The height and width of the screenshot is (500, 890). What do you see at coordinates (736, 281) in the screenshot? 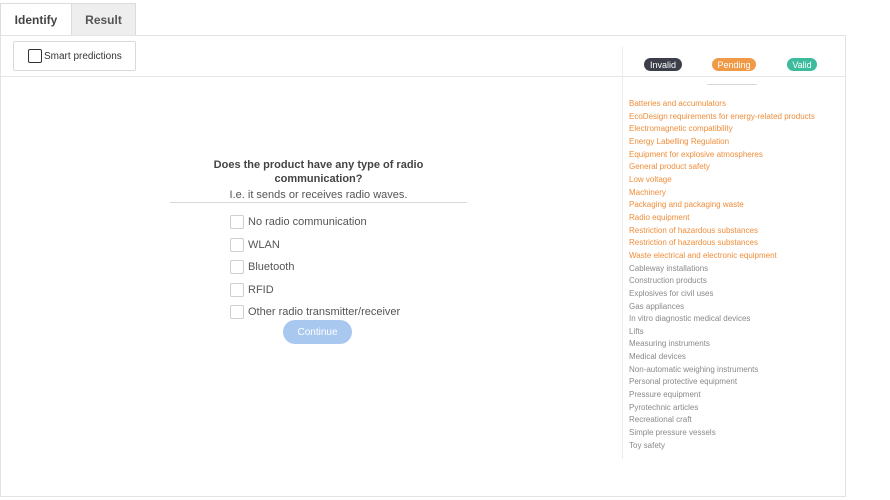
I see `directive-item: Construction products` at bounding box center [736, 281].